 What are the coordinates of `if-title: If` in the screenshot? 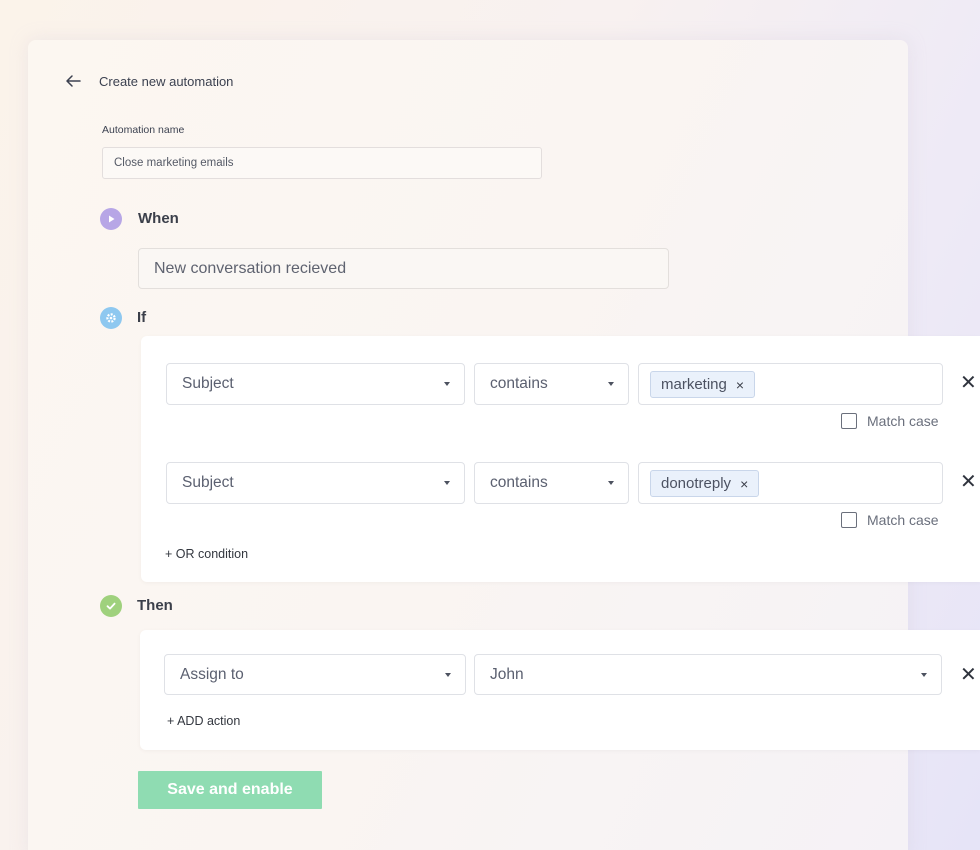 It's located at (142, 317).